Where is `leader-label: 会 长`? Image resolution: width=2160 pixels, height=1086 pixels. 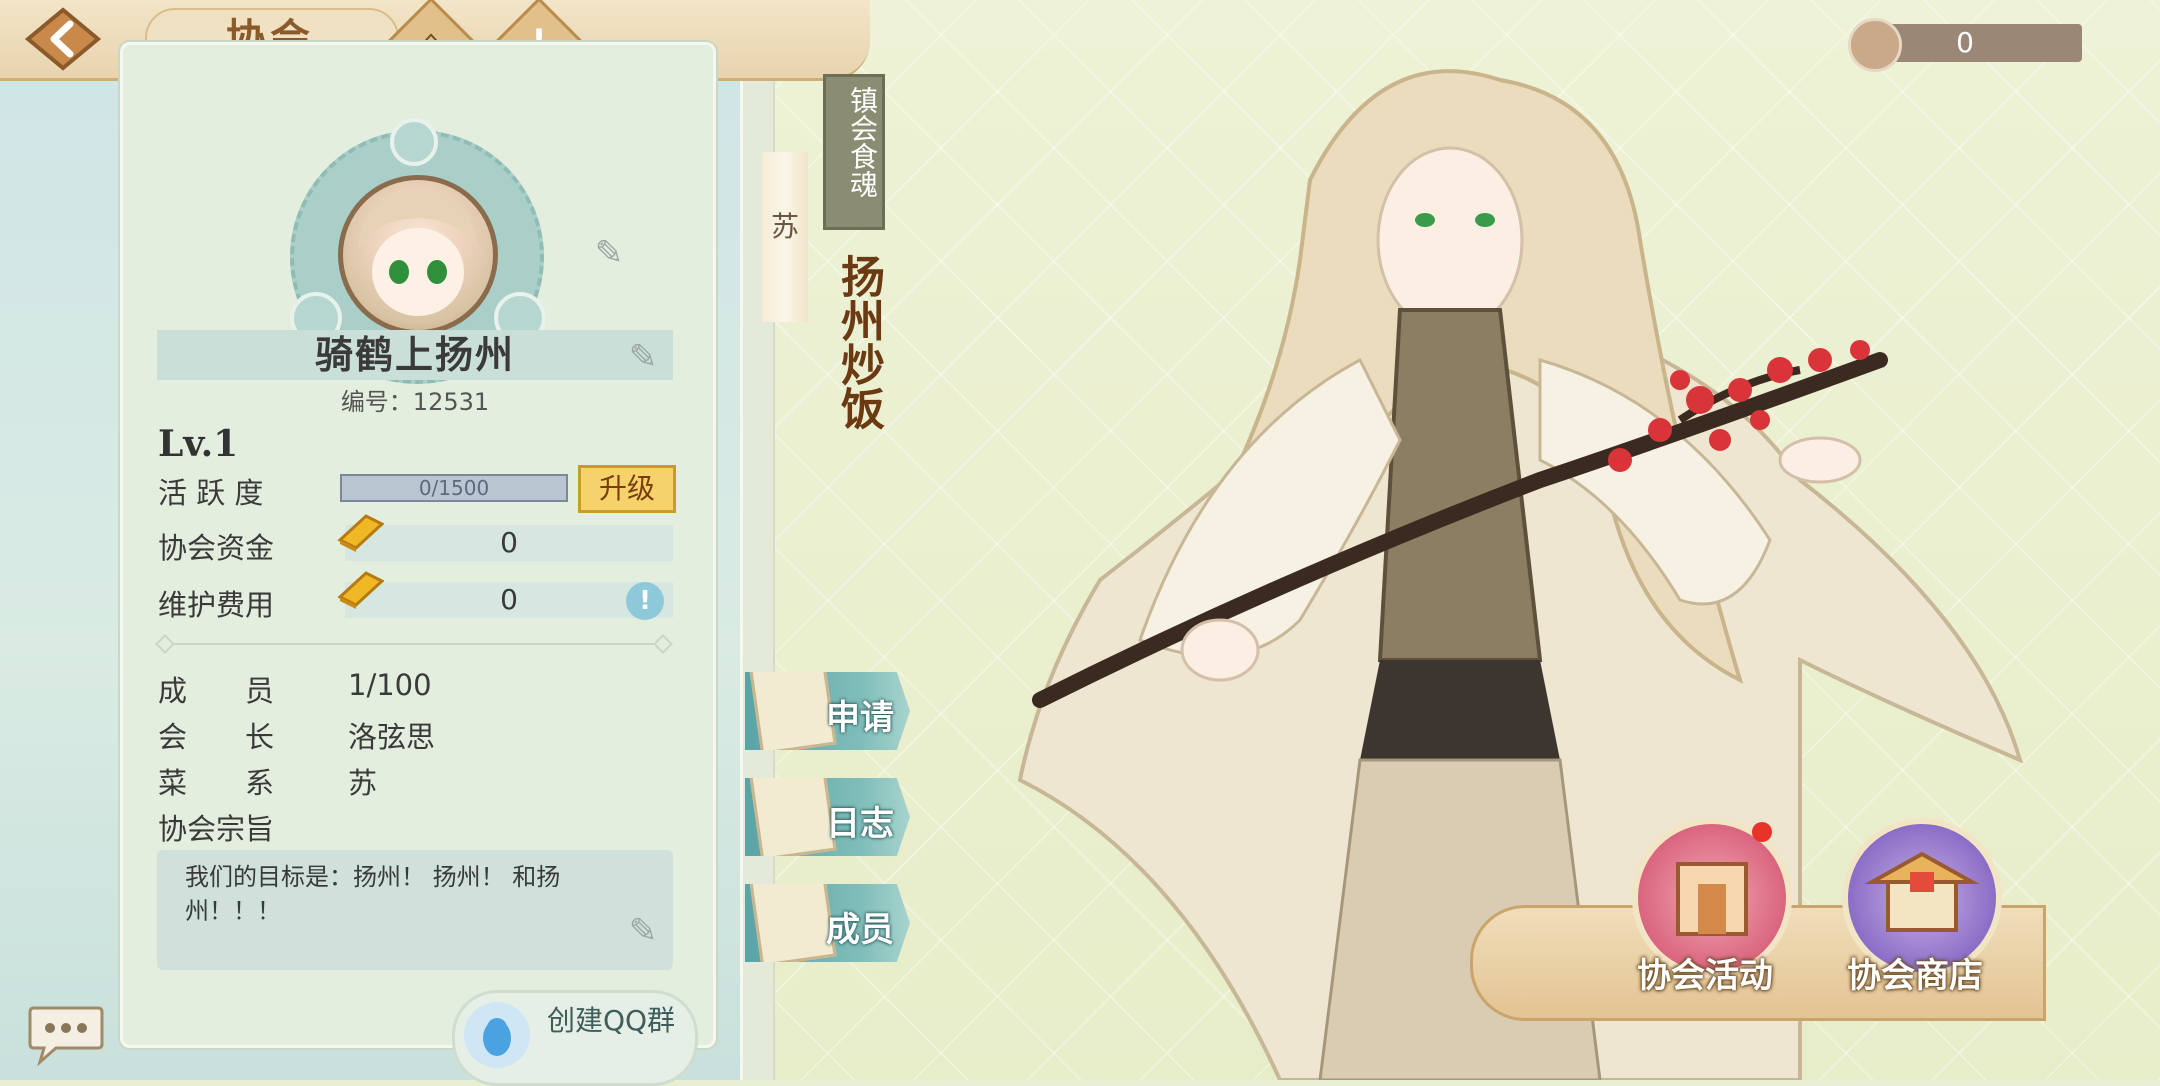 leader-label: 会 长 is located at coordinates (216, 737).